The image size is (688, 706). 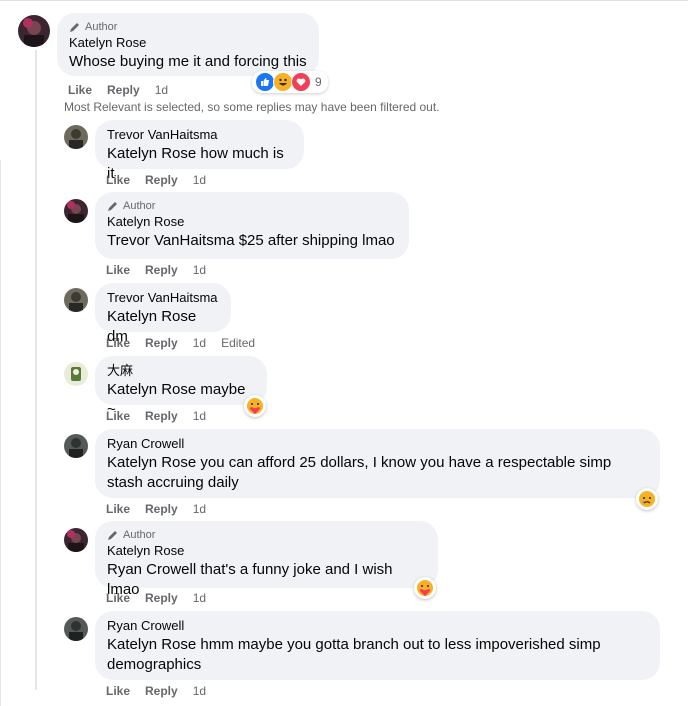 I want to click on reply-bubble: 大麻 Katelyn Rose maybe ~, so click(x=181, y=387).